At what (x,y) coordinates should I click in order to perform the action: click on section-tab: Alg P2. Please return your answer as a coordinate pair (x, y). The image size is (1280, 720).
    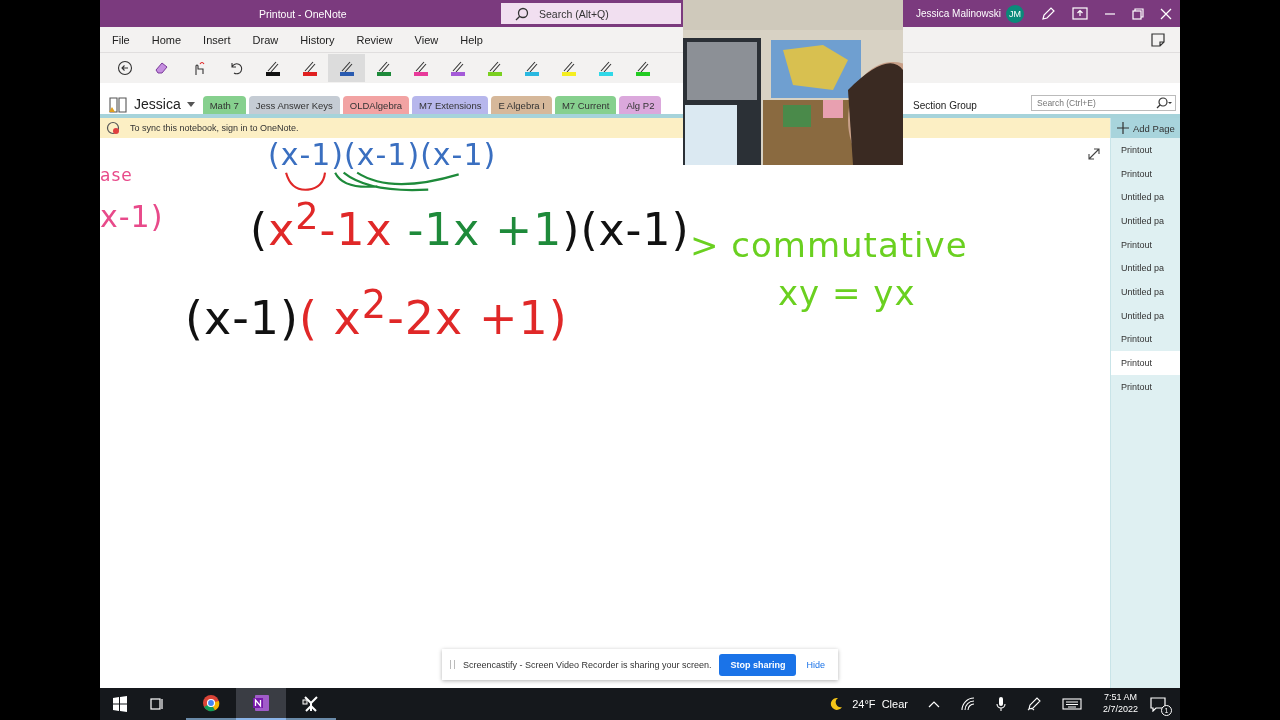
    Looking at the image, I should click on (640, 105).